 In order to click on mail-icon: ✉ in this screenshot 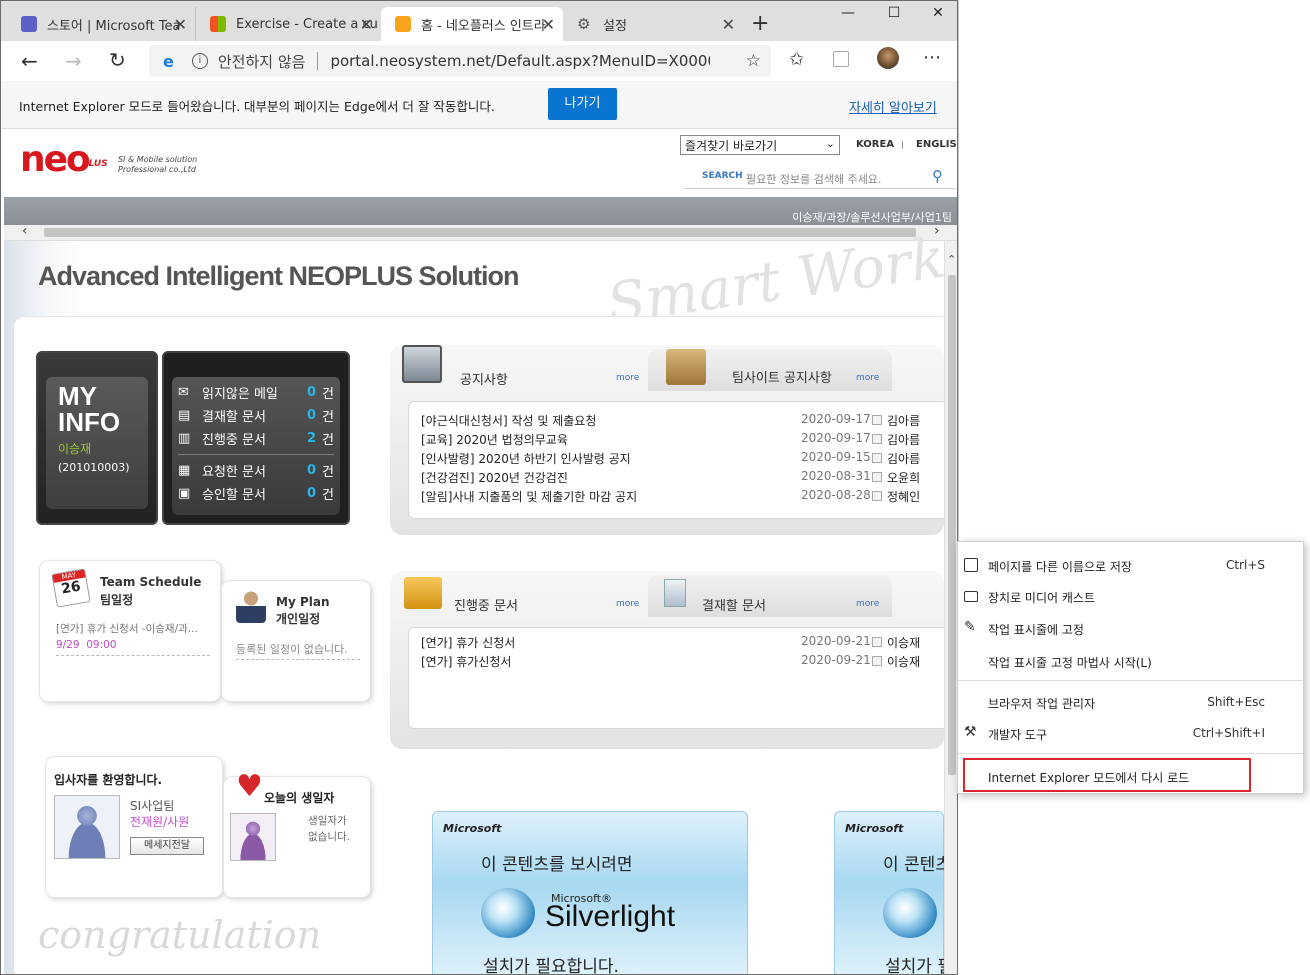, I will do `click(183, 392)`.